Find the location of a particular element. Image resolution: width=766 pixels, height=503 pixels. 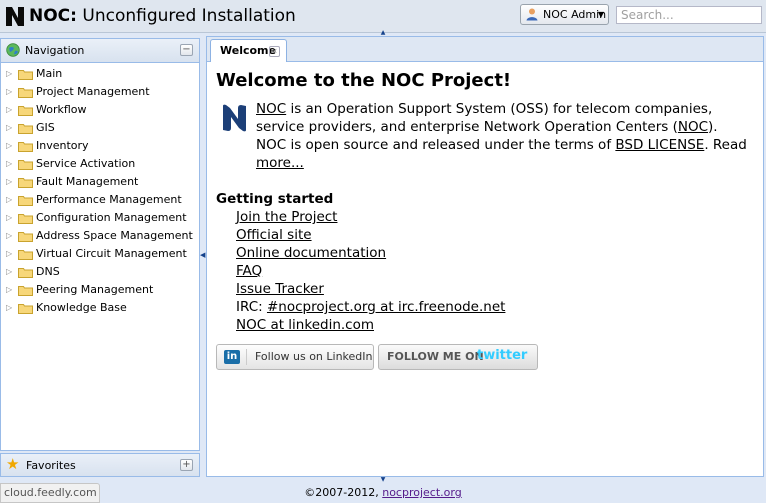

tree-item-virtual-circuit-management: ▷ Virtual Circuit Management is located at coordinates (100, 254).